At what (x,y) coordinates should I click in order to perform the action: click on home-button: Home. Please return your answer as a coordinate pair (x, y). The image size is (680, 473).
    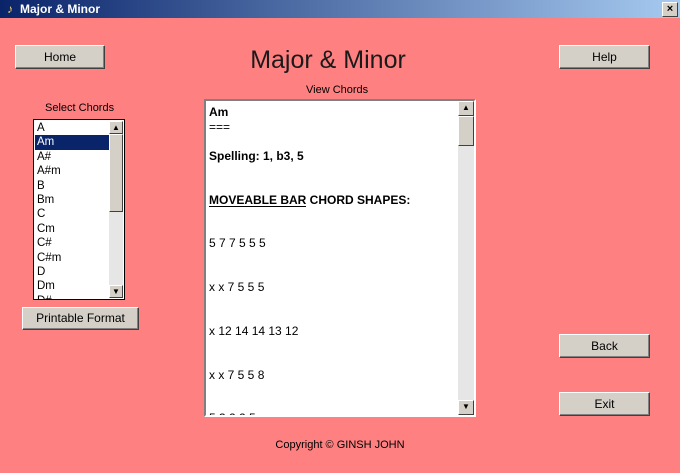
    Looking at the image, I should click on (60, 57).